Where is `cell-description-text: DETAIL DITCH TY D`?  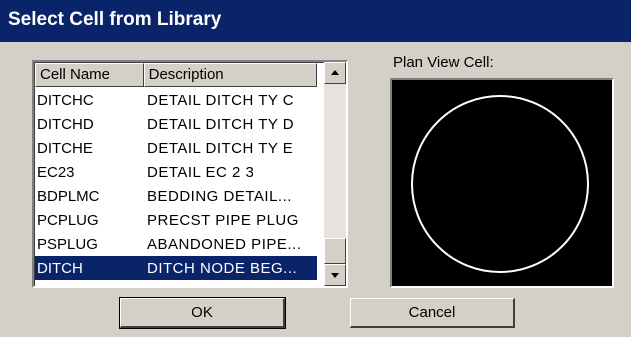
cell-description-text: DETAIL DITCH TY D is located at coordinates (221, 124).